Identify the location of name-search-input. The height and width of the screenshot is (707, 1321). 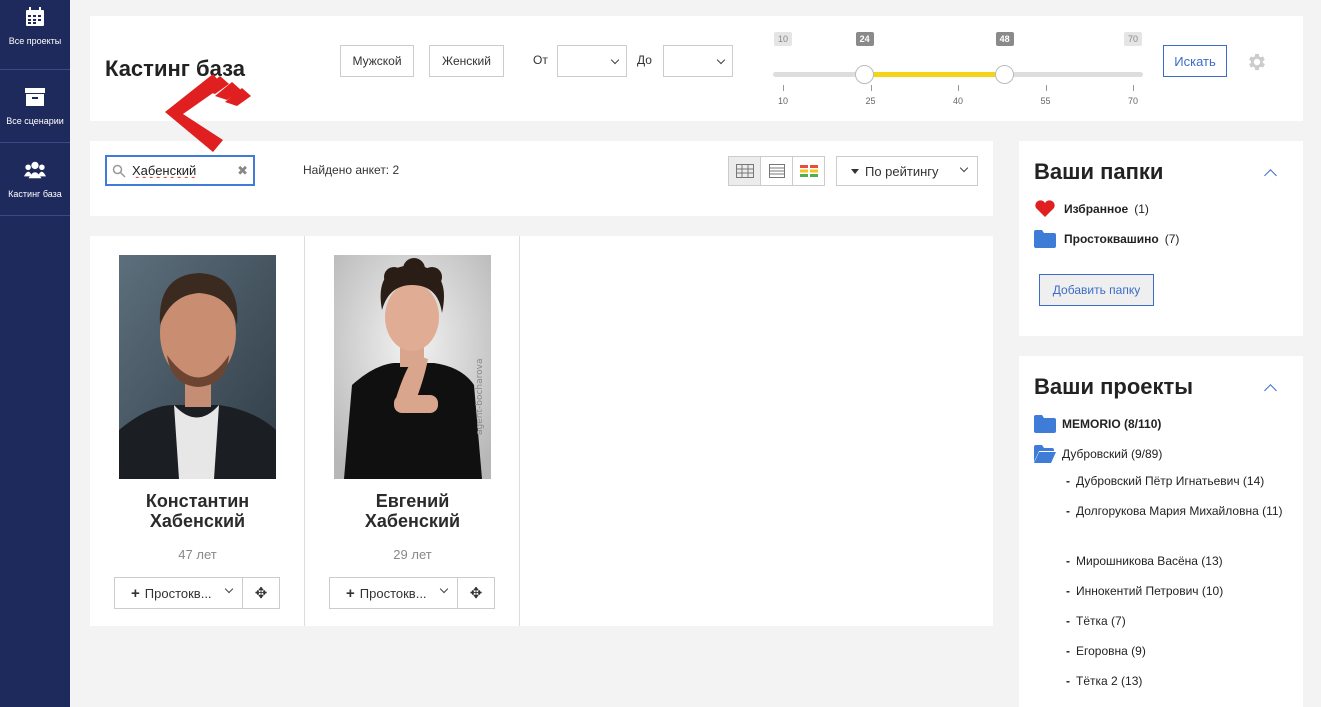
(184, 170).